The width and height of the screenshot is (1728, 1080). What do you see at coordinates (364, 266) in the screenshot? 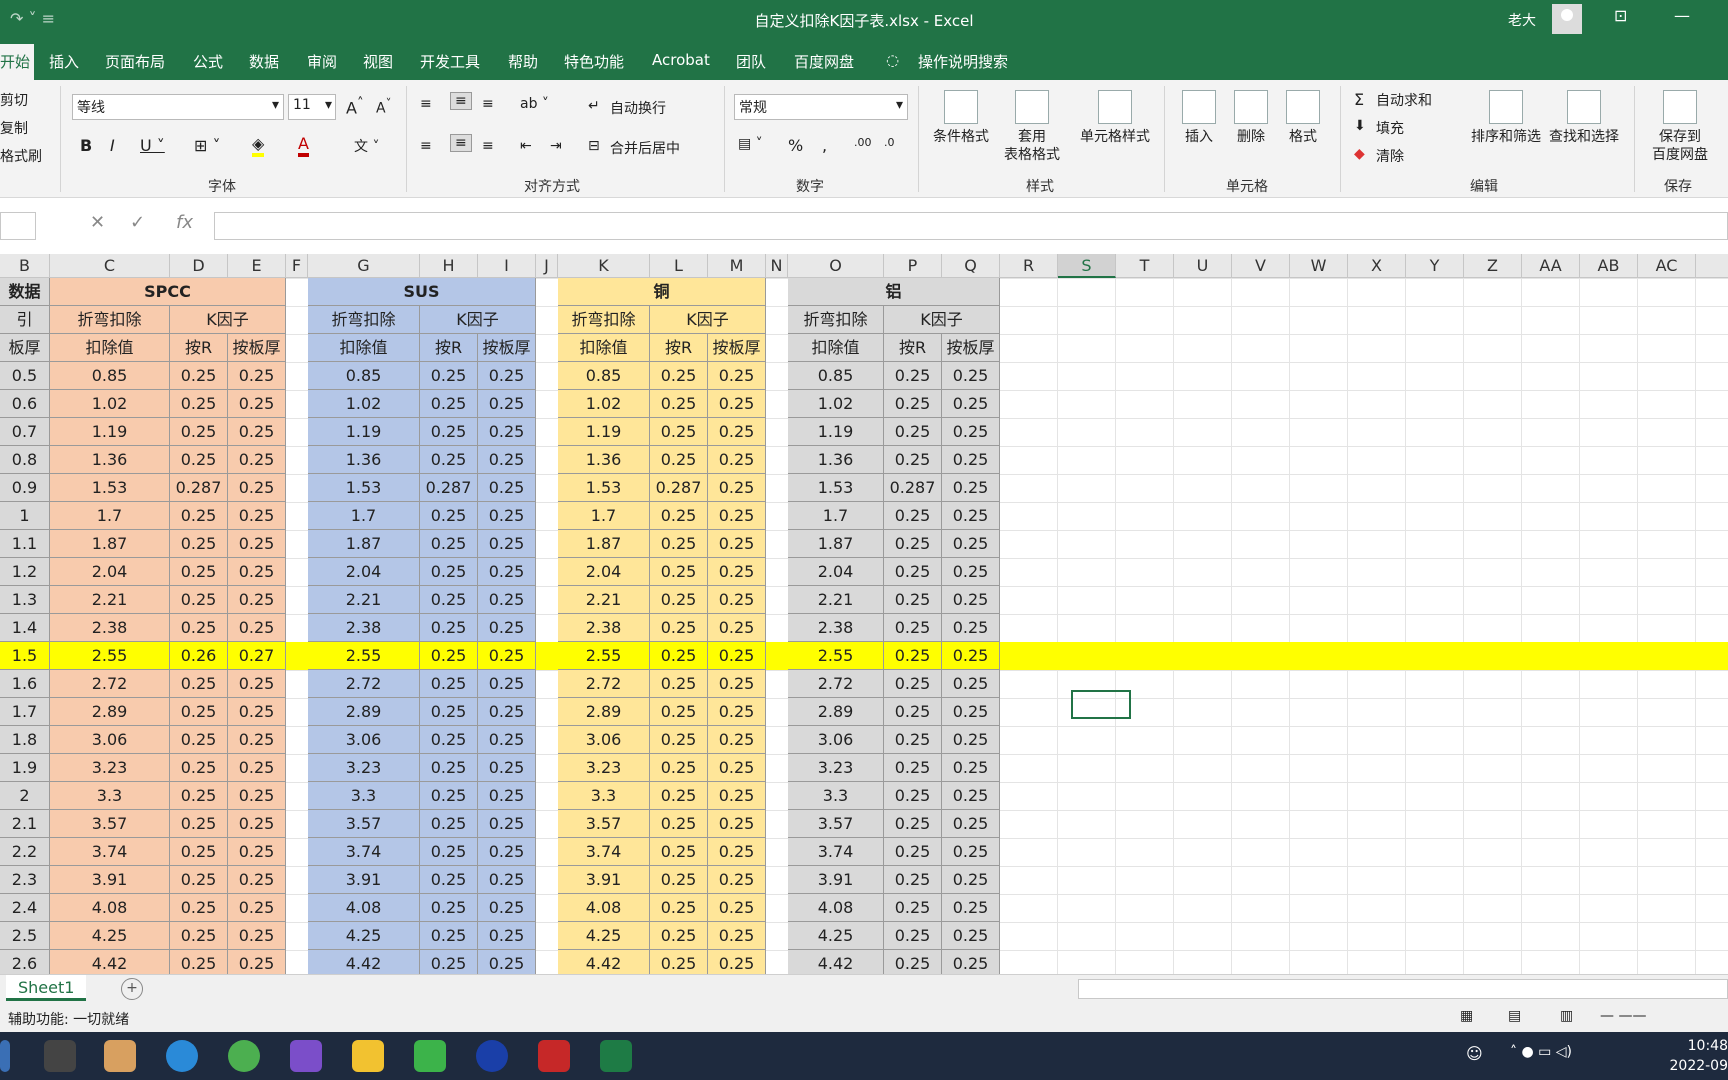
I see `column-header-g: G` at bounding box center [364, 266].